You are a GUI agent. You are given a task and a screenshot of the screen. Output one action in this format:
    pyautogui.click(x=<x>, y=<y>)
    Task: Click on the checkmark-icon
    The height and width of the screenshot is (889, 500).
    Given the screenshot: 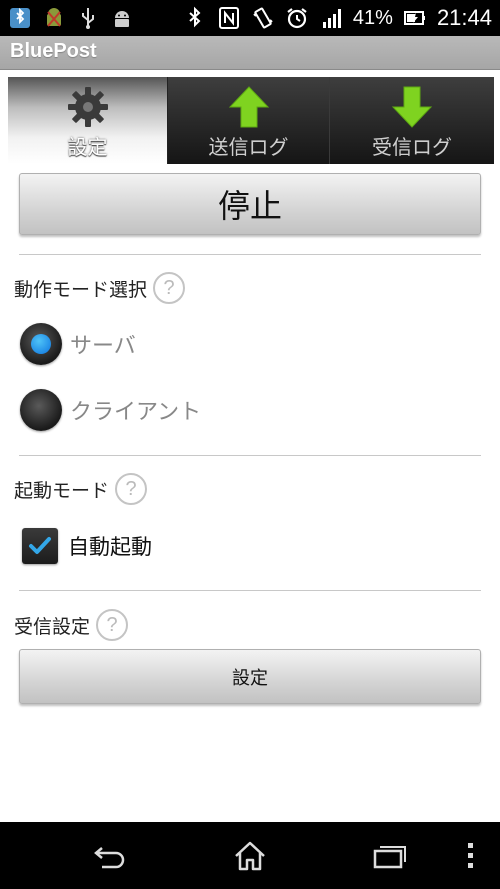 What is the action you would take?
    pyautogui.click(x=40, y=545)
    